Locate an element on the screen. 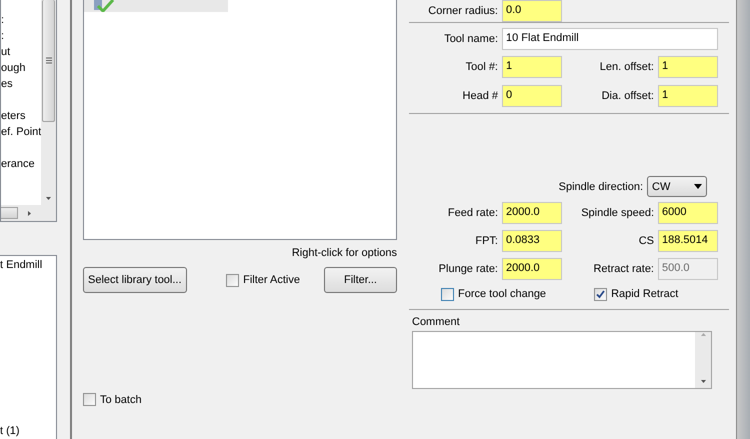  scroll-up-icon is located at coordinates (703, 334).